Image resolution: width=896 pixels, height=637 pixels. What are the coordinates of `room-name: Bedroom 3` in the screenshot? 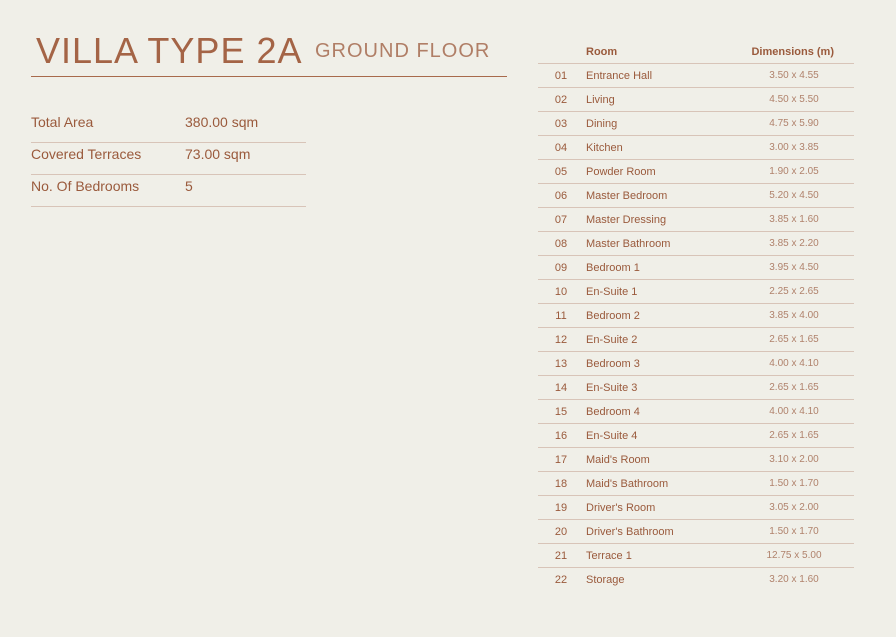 It's located at (613, 364).